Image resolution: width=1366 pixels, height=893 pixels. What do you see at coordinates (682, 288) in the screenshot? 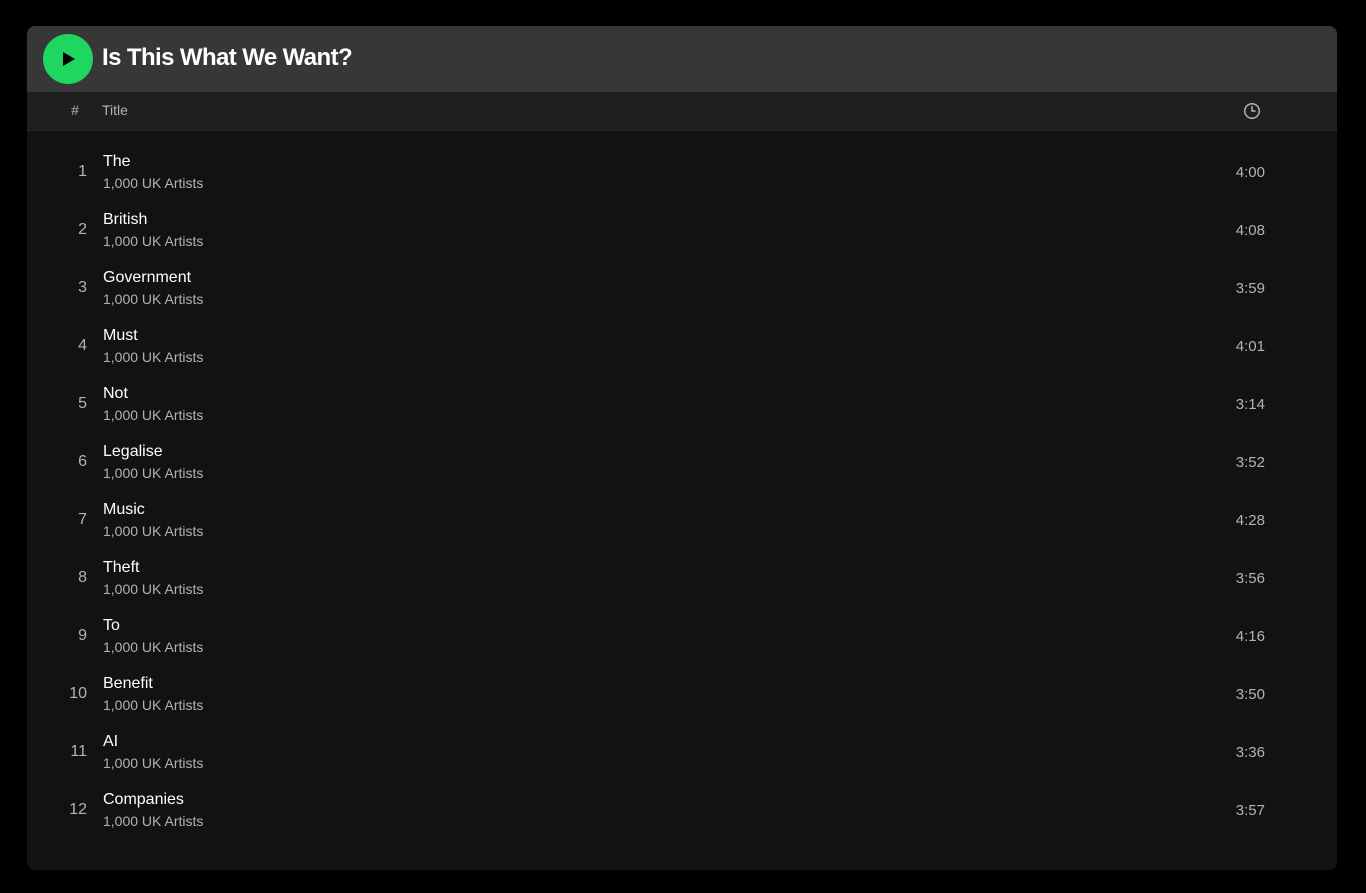
I see `track-row: 3 Government 1,000 UK Artists 3:59` at bounding box center [682, 288].